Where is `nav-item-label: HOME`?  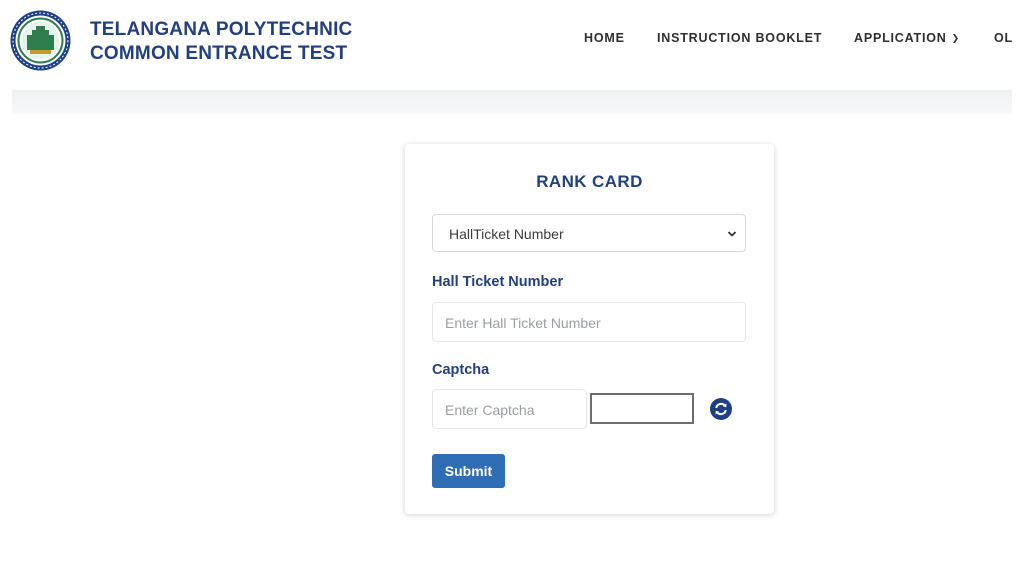 nav-item-label: HOME is located at coordinates (604, 38).